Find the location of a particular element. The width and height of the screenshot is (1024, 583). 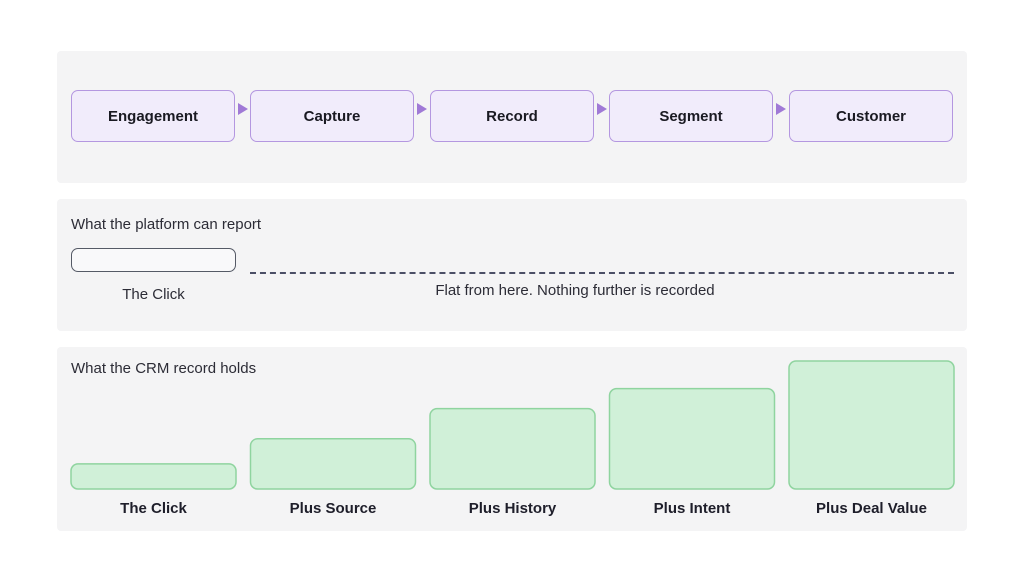

flat-dashed-line is located at coordinates (602, 273).